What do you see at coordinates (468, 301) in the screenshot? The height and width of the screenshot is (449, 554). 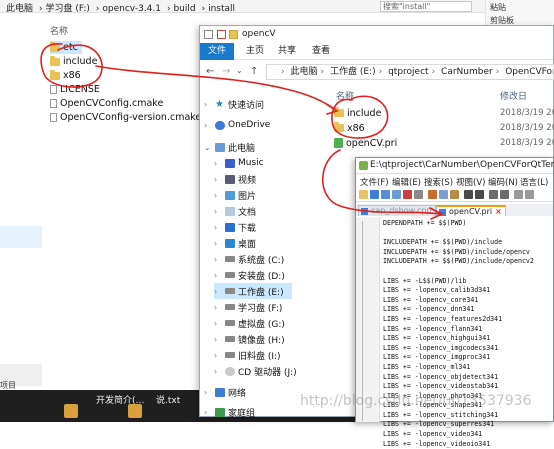 I see `code-line: LIBS += -lopencv_core341` at bounding box center [468, 301].